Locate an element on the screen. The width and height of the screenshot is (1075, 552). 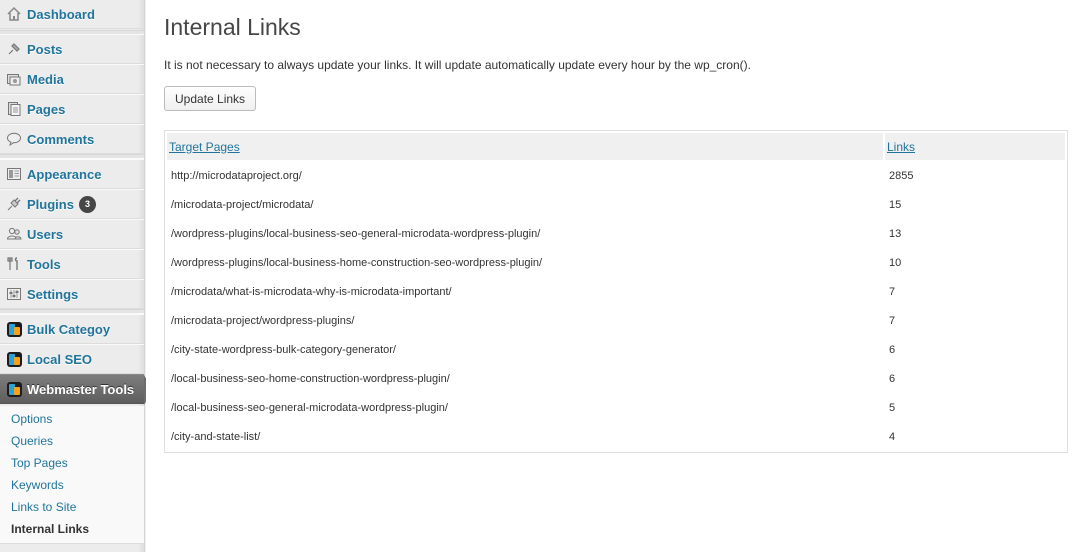
dashboard-icon is located at coordinates (14, 14).